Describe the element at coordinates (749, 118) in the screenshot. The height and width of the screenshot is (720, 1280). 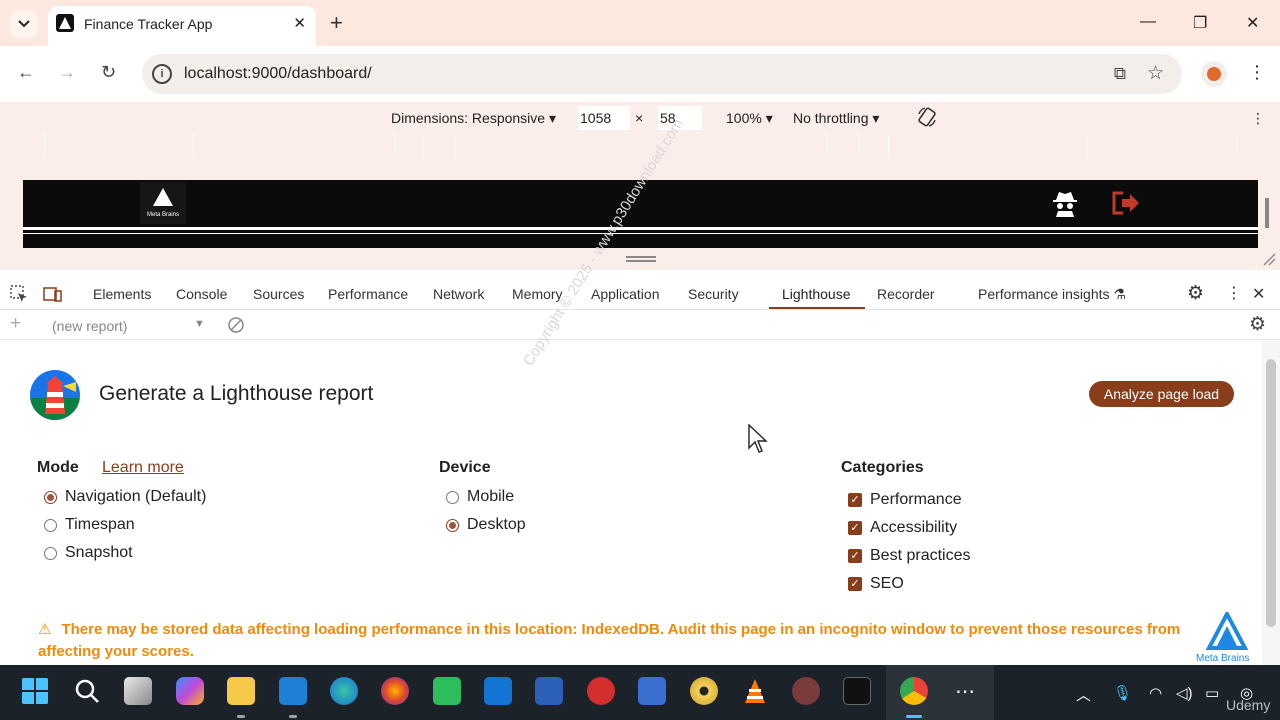
I see `zoom-select: 100% ▾` at that location.